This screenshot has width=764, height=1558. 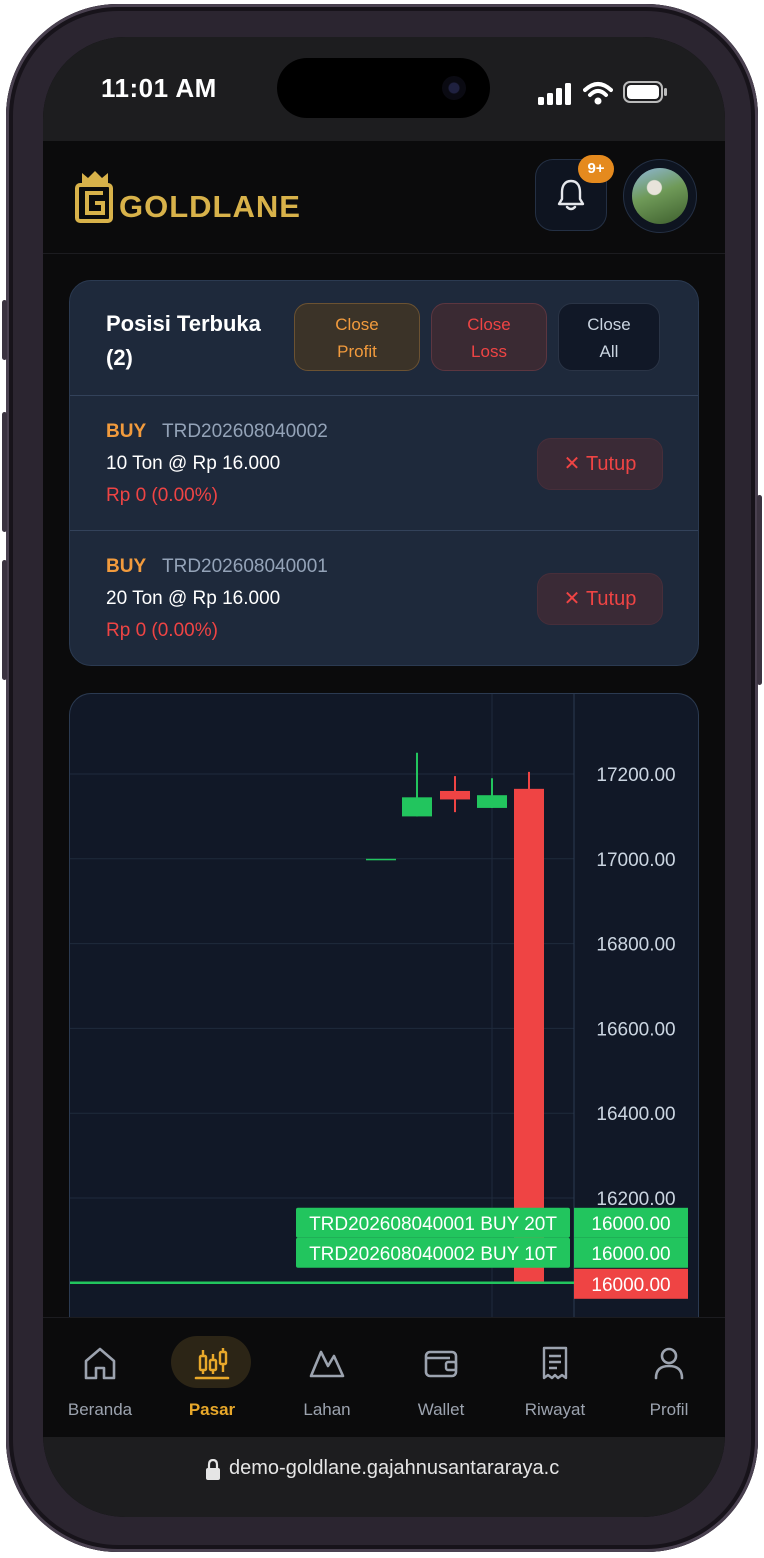 I want to click on position-detail: 10 Ton @ Rp 16.000, so click(x=193, y=463).